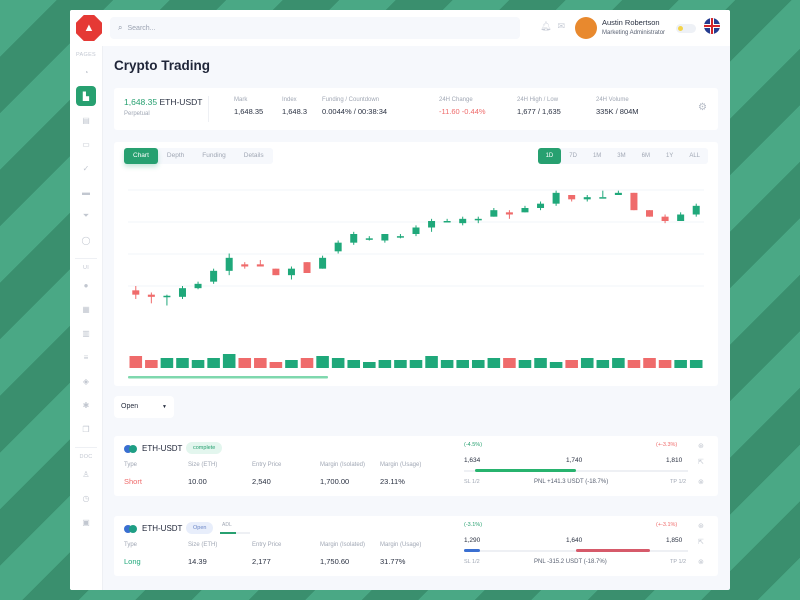  What do you see at coordinates (702, 107) in the screenshot?
I see `settings-icon: ⚙` at bounding box center [702, 107].